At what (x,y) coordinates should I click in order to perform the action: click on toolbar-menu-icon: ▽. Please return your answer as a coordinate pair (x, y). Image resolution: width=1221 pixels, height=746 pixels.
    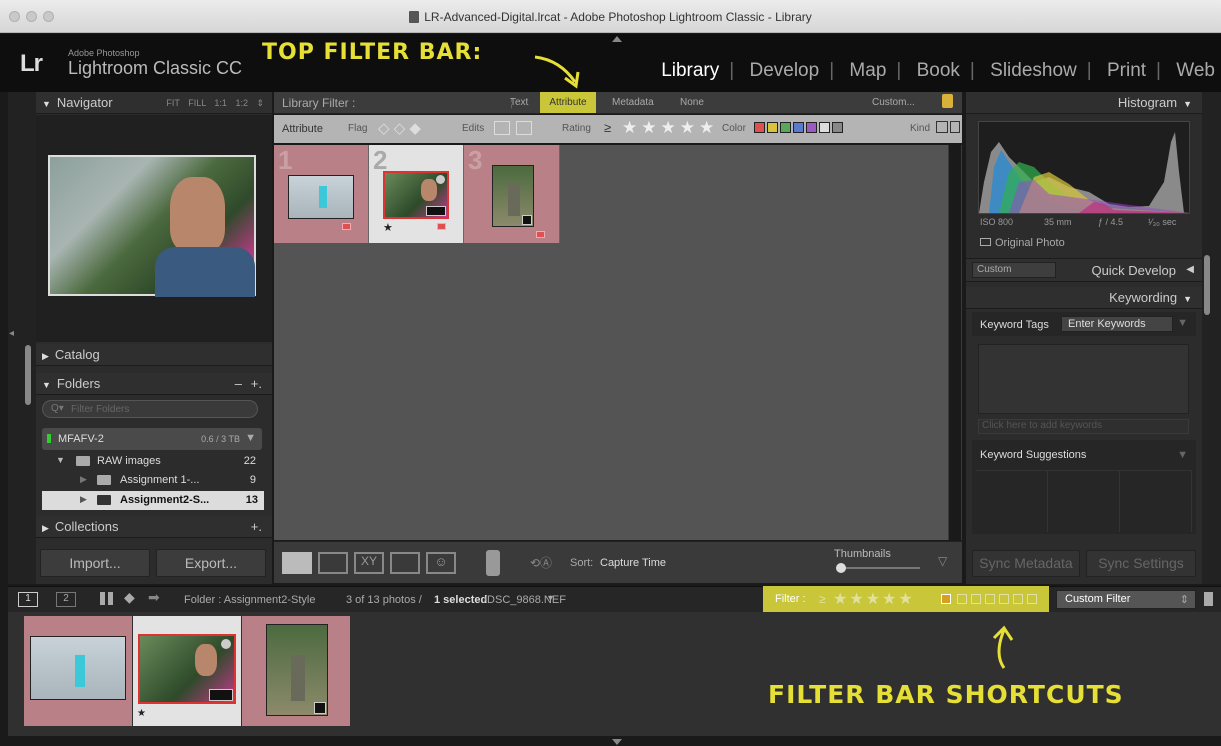
    Looking at the image, I should click on (942, 561).